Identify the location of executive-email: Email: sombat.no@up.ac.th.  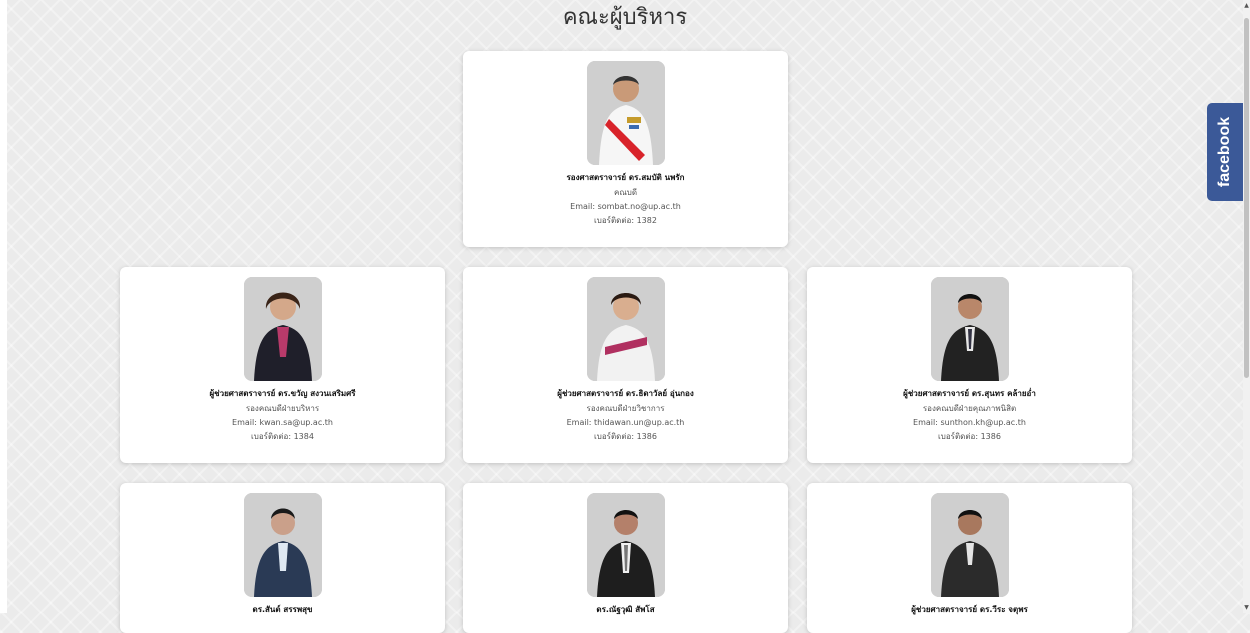
(625, 207).